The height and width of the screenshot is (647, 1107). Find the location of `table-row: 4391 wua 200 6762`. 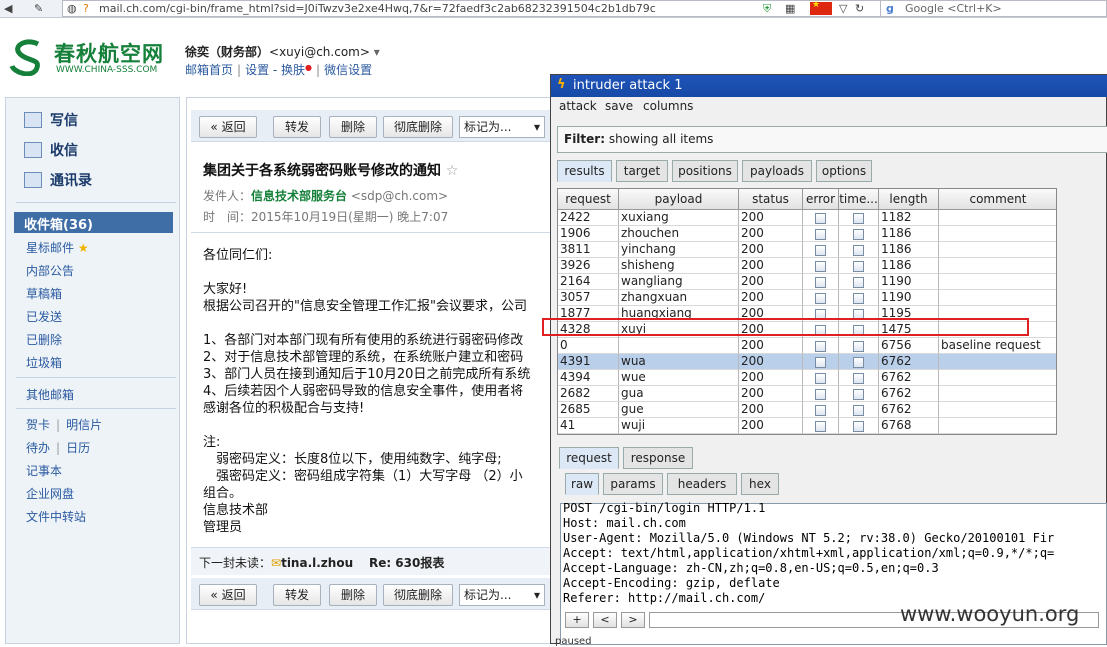

table-row: 4391 wua 200 6762 is located at coordinates (807, 362).